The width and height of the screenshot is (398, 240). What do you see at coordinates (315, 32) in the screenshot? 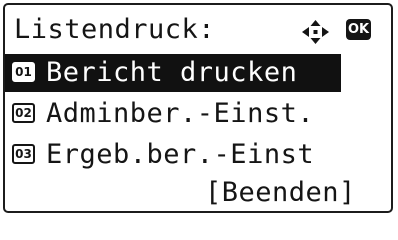
I see `four-way-arrow-icon` at bounding box center [315, 32].